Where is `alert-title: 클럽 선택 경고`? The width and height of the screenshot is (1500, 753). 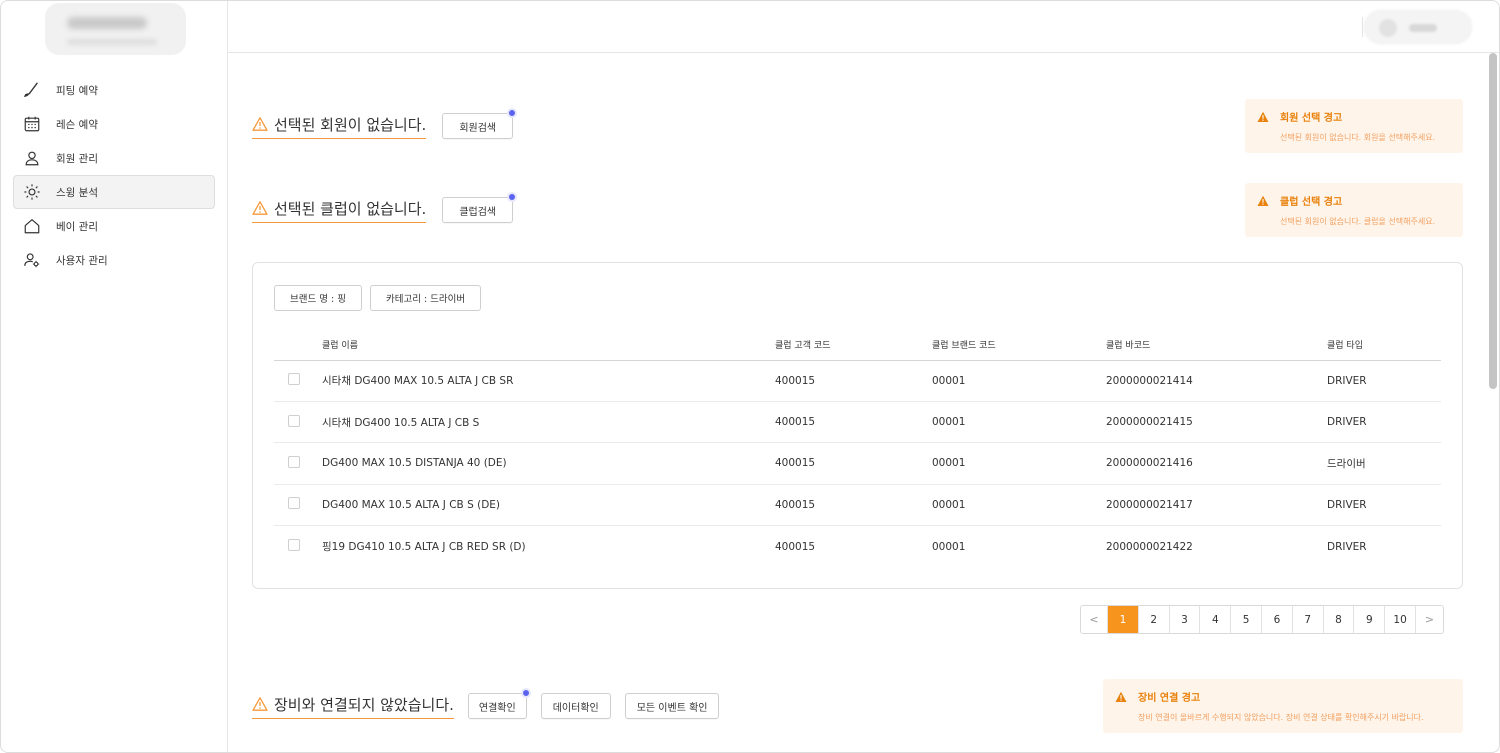
alert-title: 클럽 선택 경고 is located at coordinates (1311, 202).